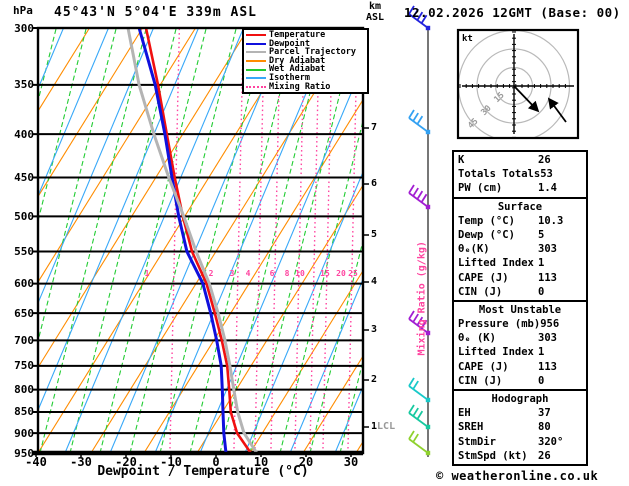 Image resolution: width=629 pixels, height=486 pixels. What do you see at coordinates (203, 471) in the screenshot?
I see `x-axis-title: Dewpoint / Temperature (°C)` at bounding box center [203, 471].